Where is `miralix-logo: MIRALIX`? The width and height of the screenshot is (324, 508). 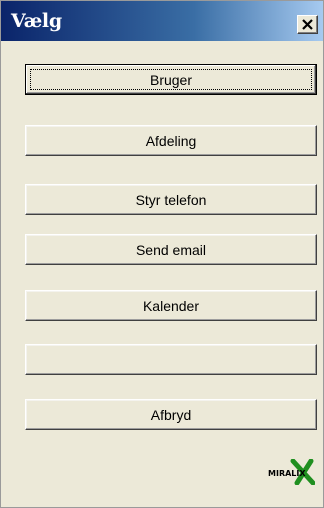
miralix-logo: MIRALIX is located at coordinates (291, 472).